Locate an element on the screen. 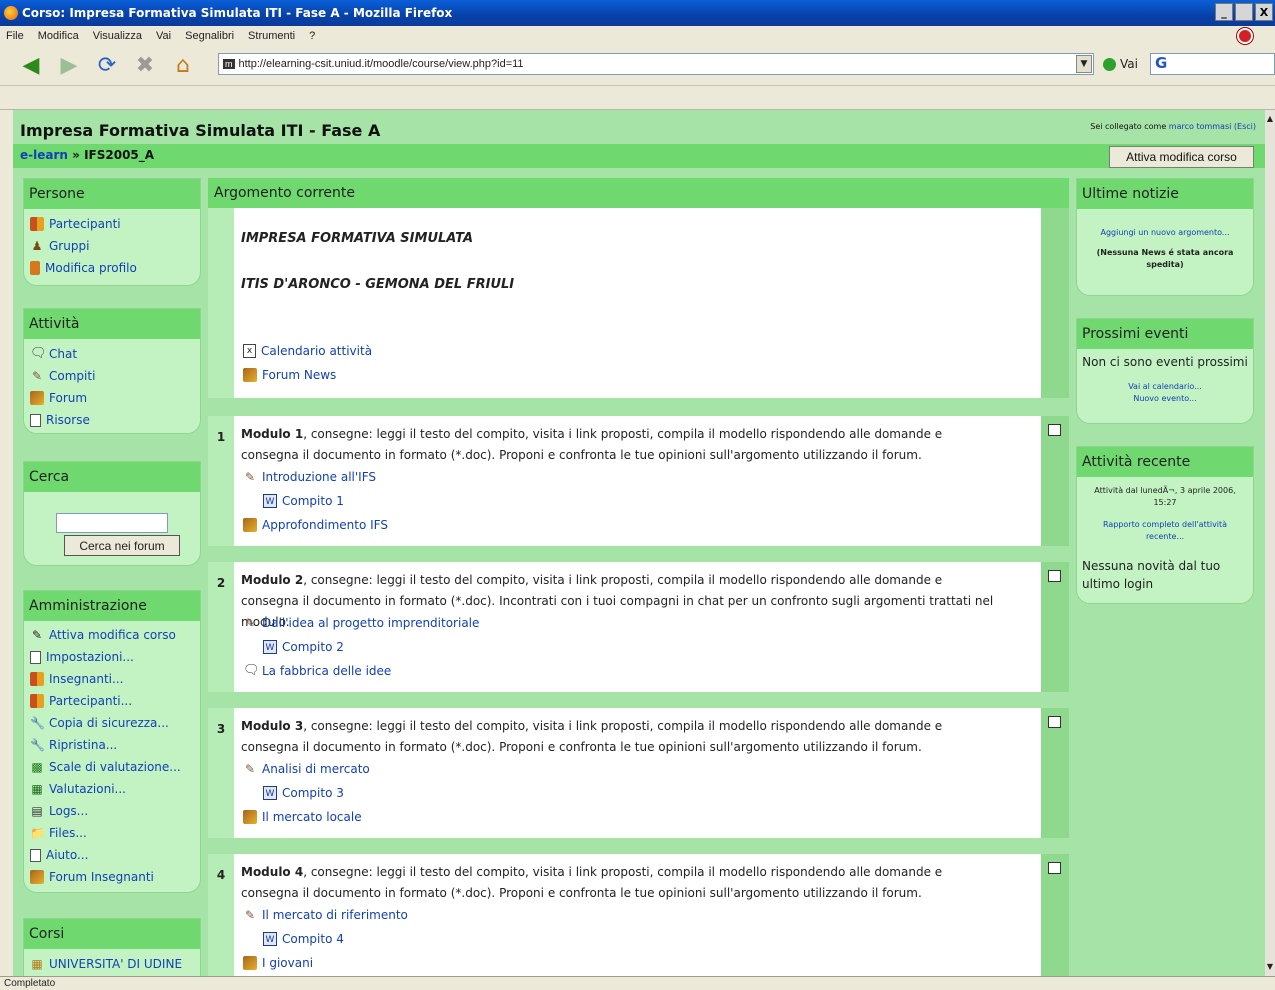 The height and width of the screenshot is (990, 1275). participants-link: Partecipanti is located at coordinates (115, 224).